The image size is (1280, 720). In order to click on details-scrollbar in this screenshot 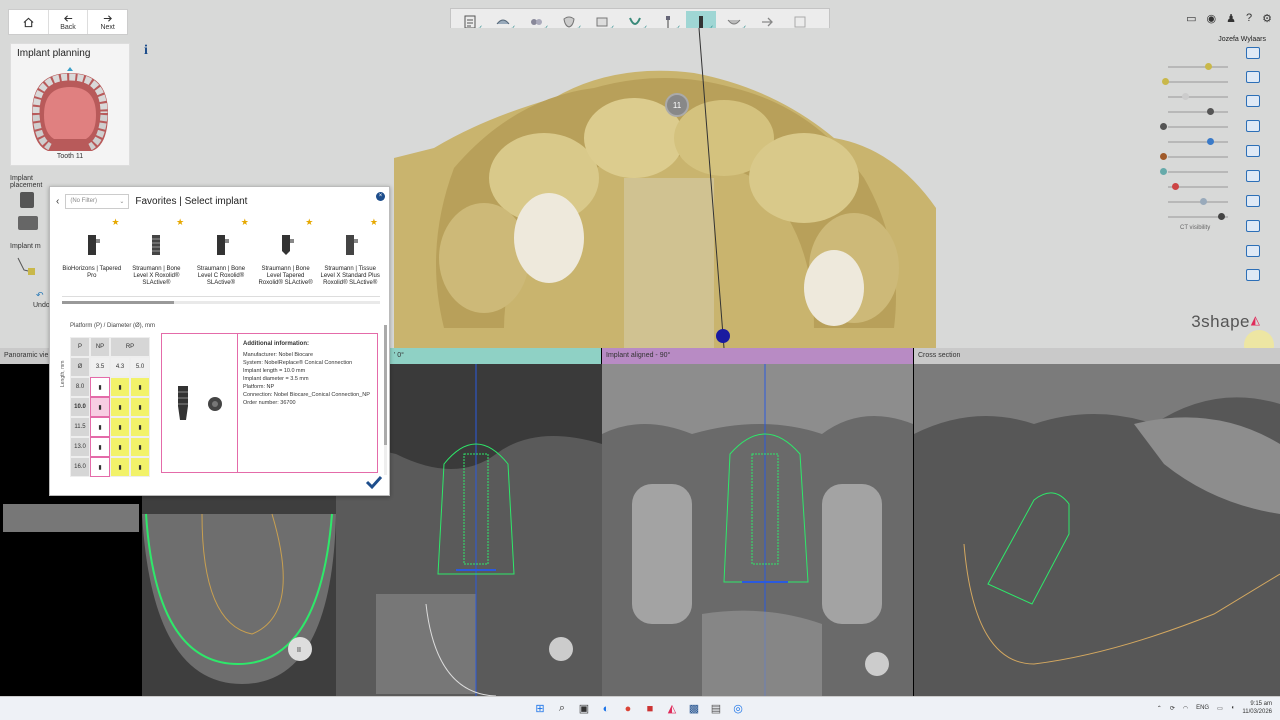, I will do `click(385, 400)`.